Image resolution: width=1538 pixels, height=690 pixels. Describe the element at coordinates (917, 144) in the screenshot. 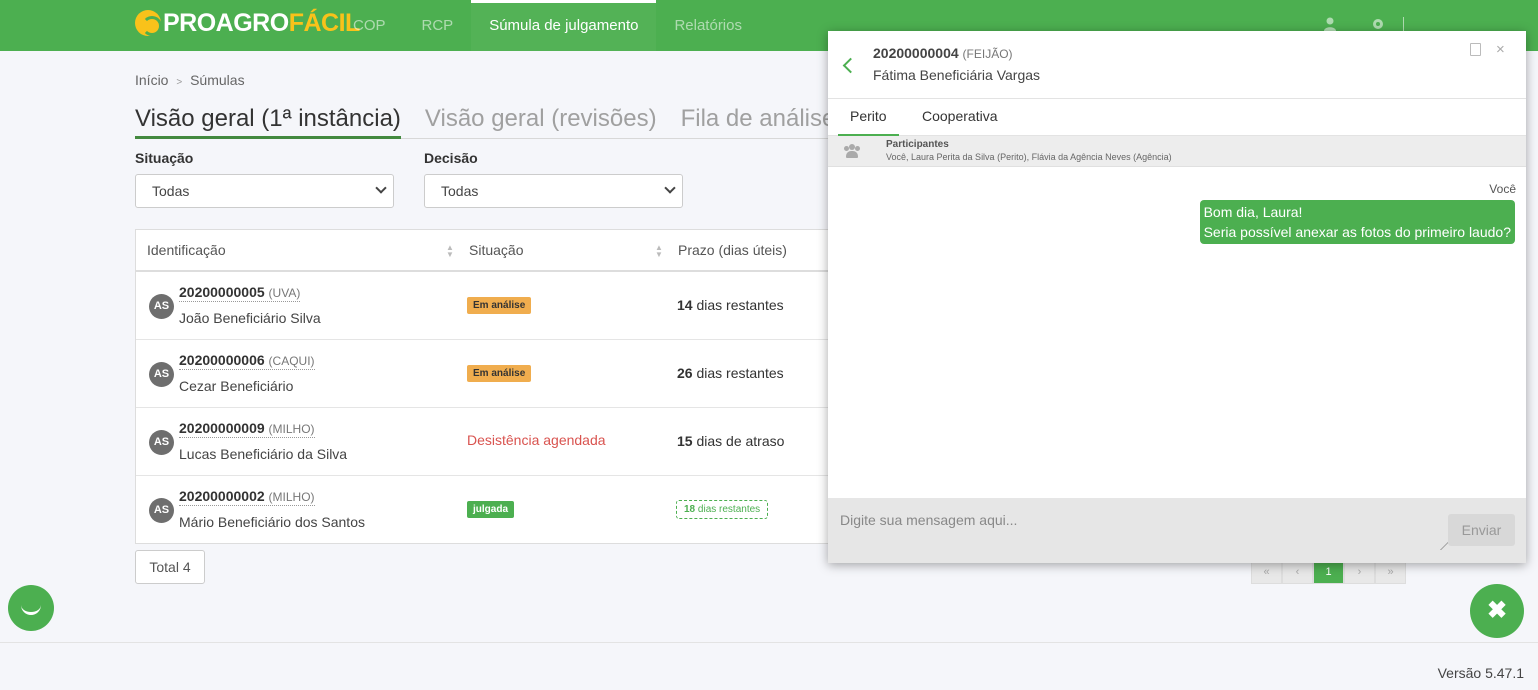

I see `participants-title: Participantes` at that location.